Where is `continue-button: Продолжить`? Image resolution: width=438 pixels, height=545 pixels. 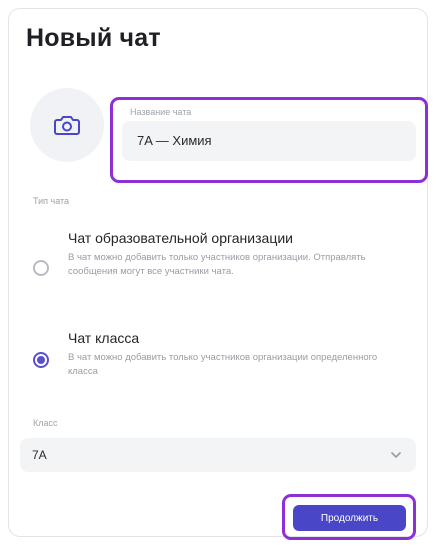
continue-button: Продолжить is located at coordinates (349, 518).